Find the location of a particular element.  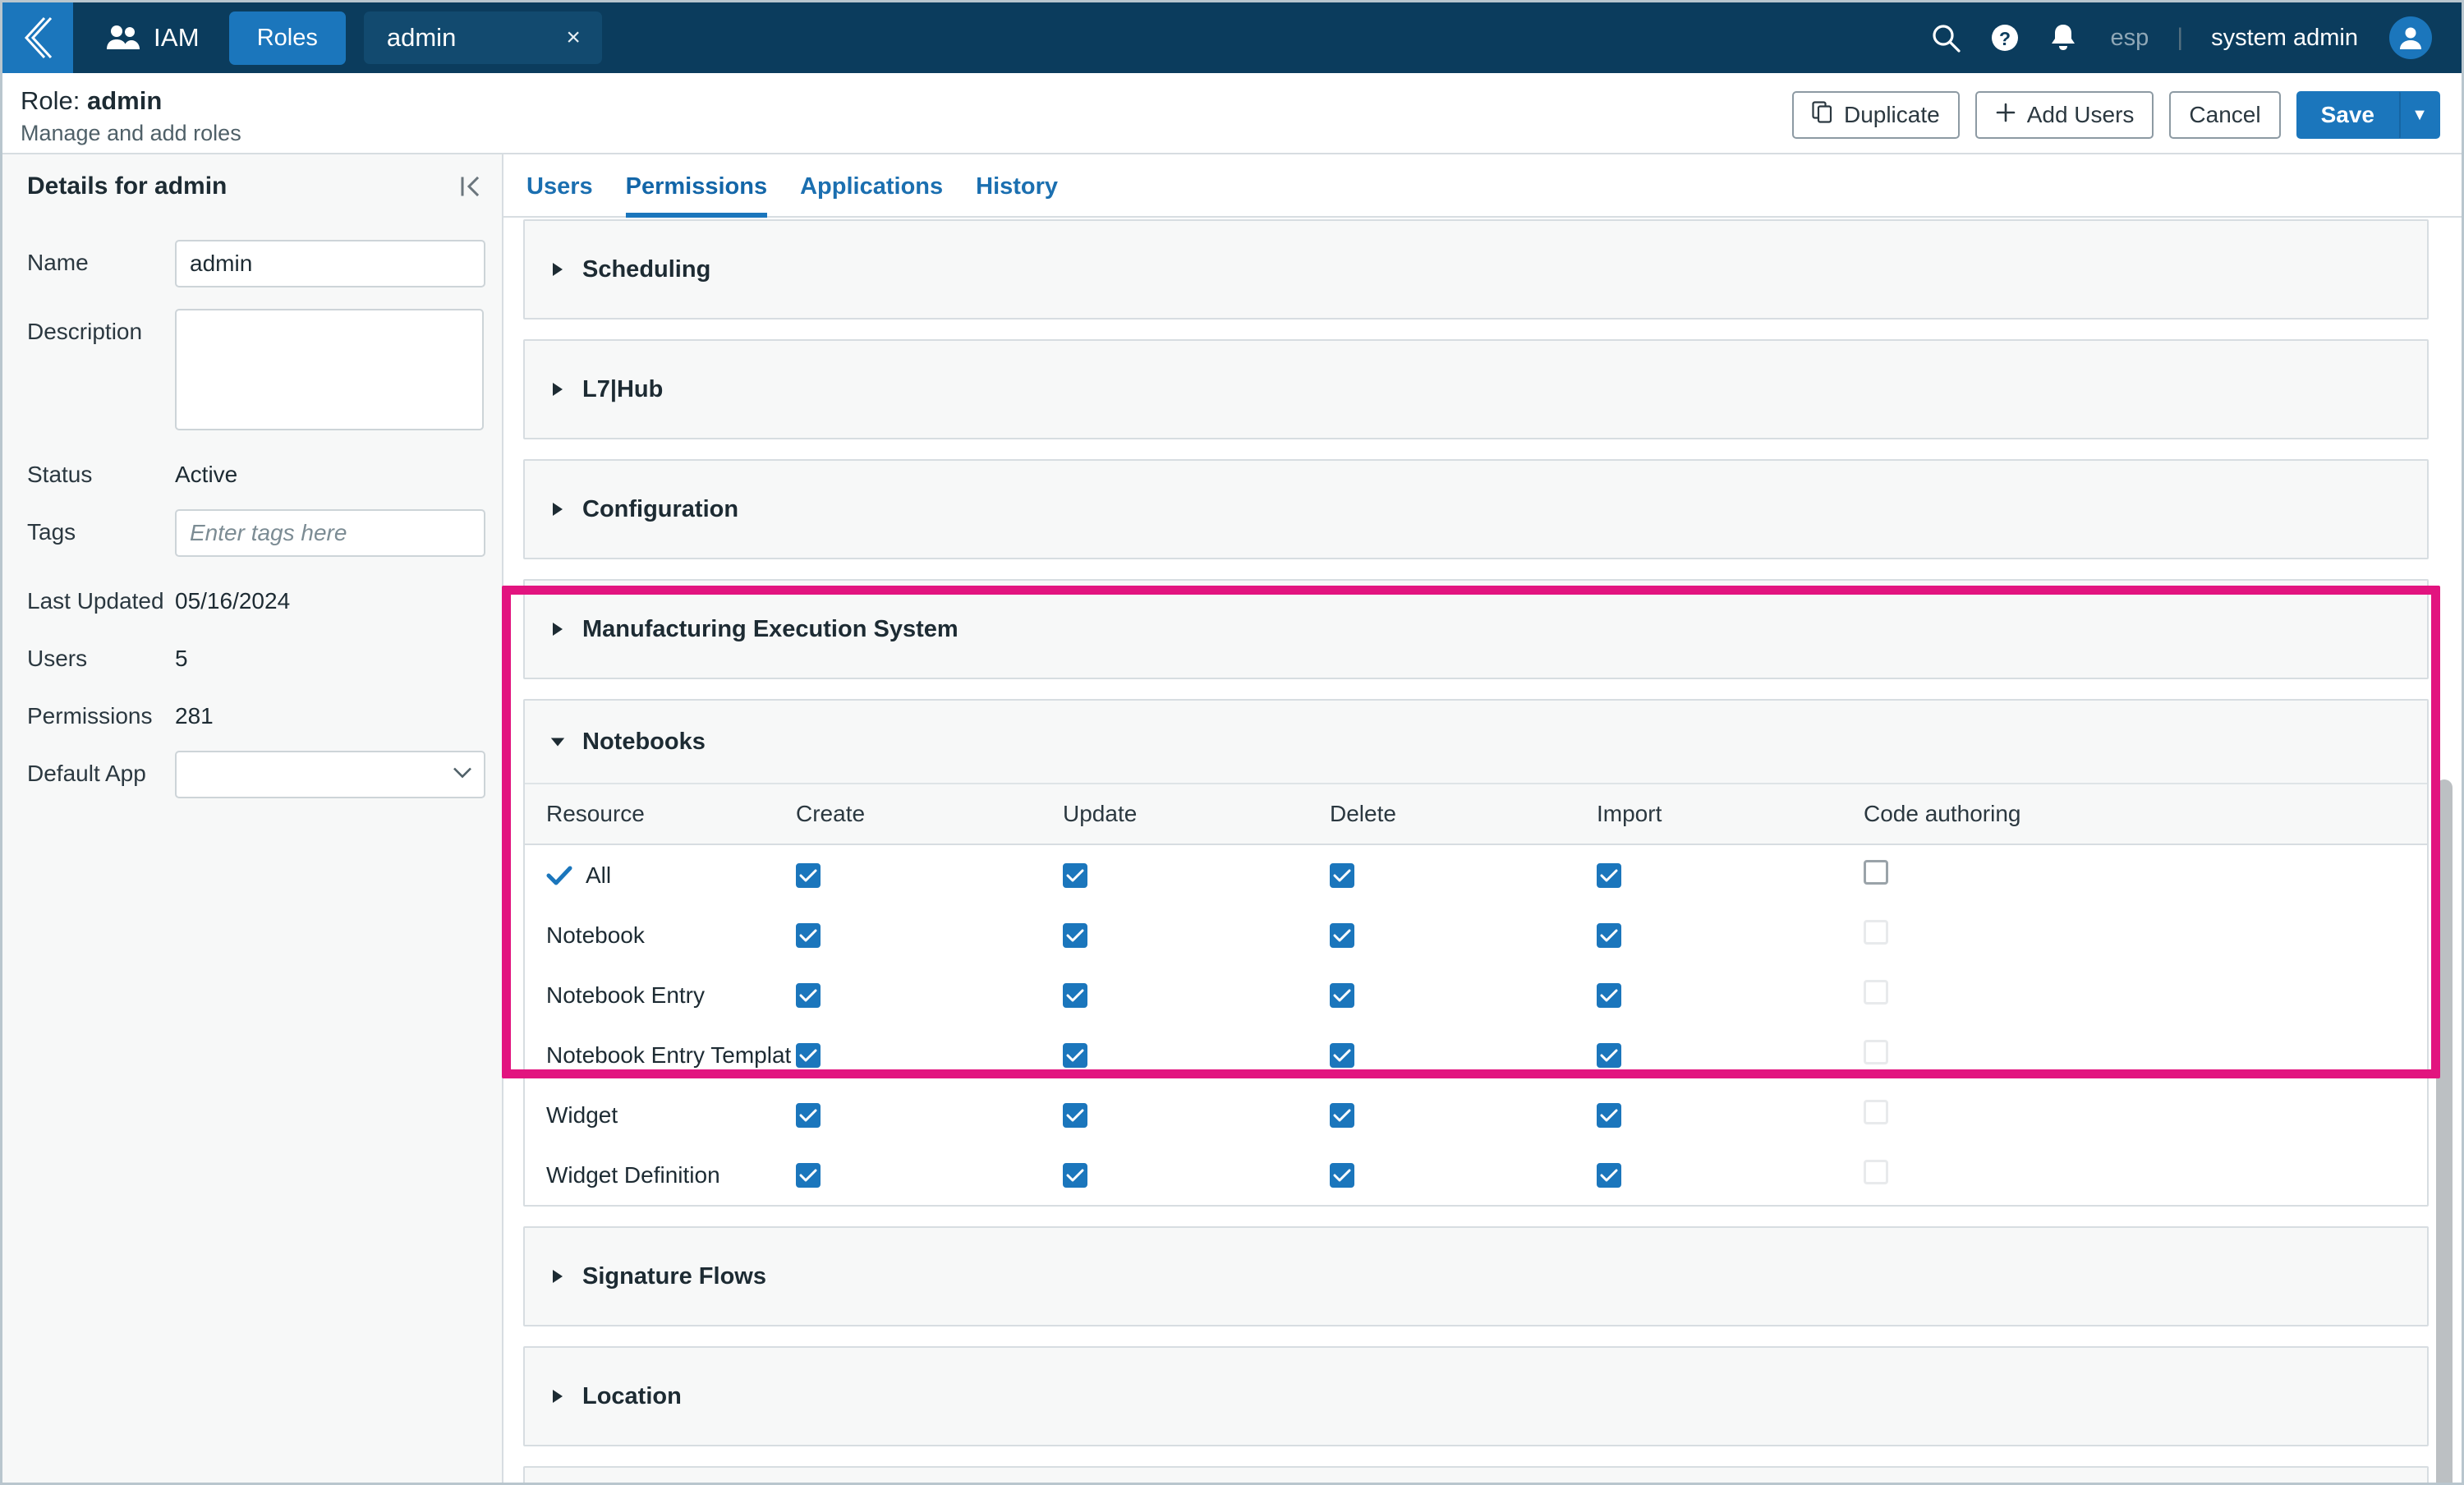

save-dropdown-toggle: ▼ is located at coordinates (2419, 115).